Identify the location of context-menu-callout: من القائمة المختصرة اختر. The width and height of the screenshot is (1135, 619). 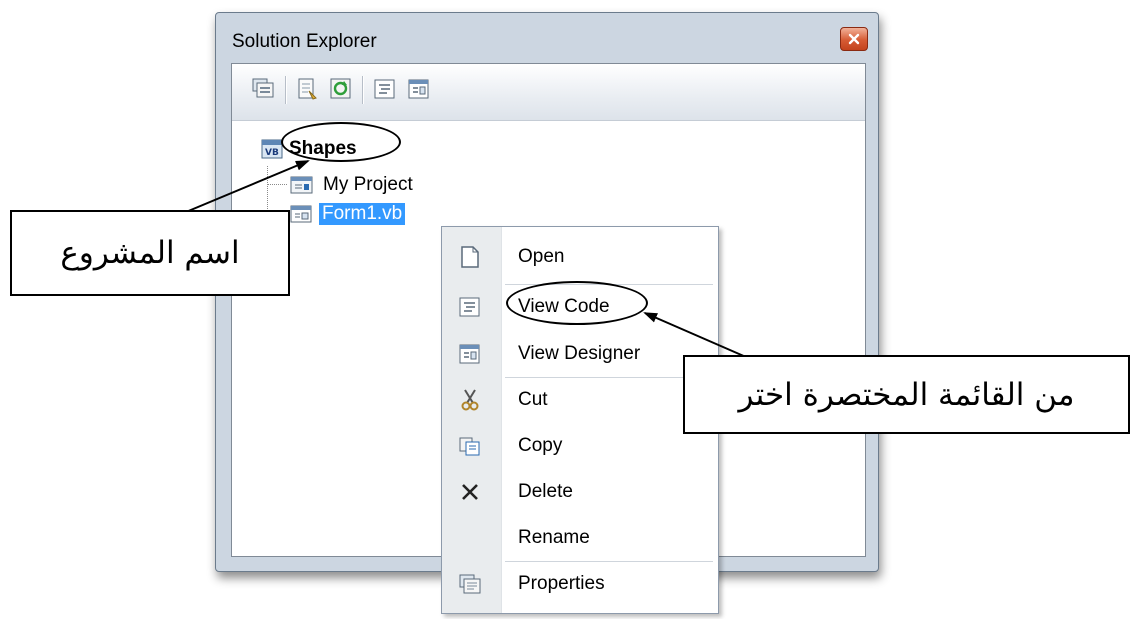
(906, 394).